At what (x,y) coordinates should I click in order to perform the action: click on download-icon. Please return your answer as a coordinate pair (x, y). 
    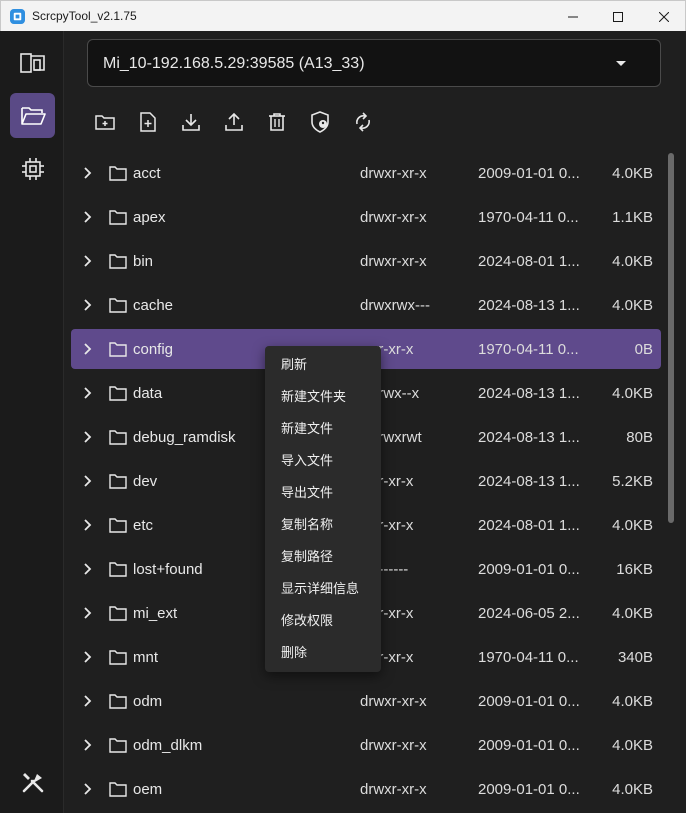
    Looking at the image, I should click on (191, 122).